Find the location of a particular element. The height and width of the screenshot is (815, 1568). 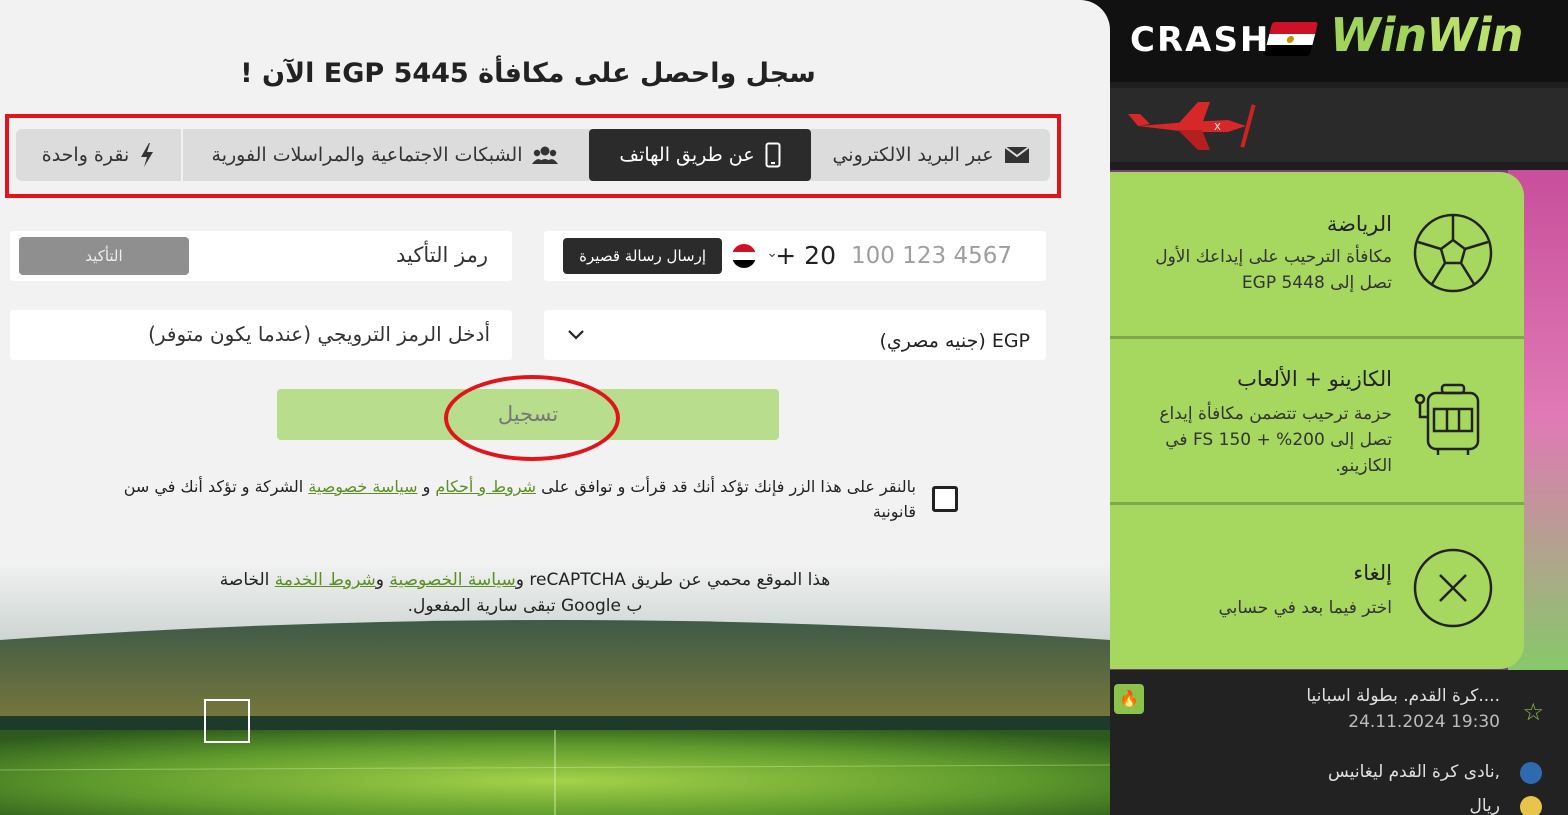

logo-part-1: Win is located at coordinates (1378, 35).